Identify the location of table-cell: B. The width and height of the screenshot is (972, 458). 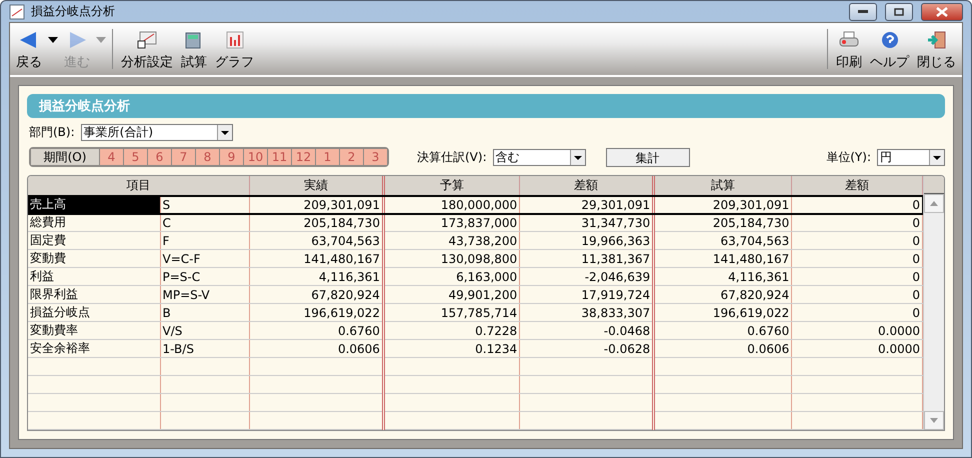
(205, 313).